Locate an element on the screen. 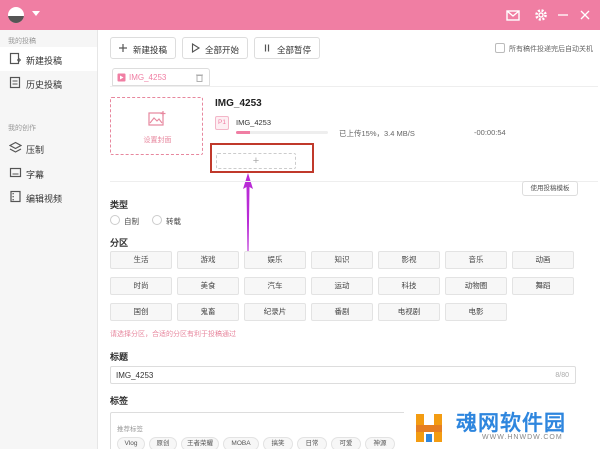 The image size is (600, 449). arrow-up-icon is located at coordinates (248, 214).